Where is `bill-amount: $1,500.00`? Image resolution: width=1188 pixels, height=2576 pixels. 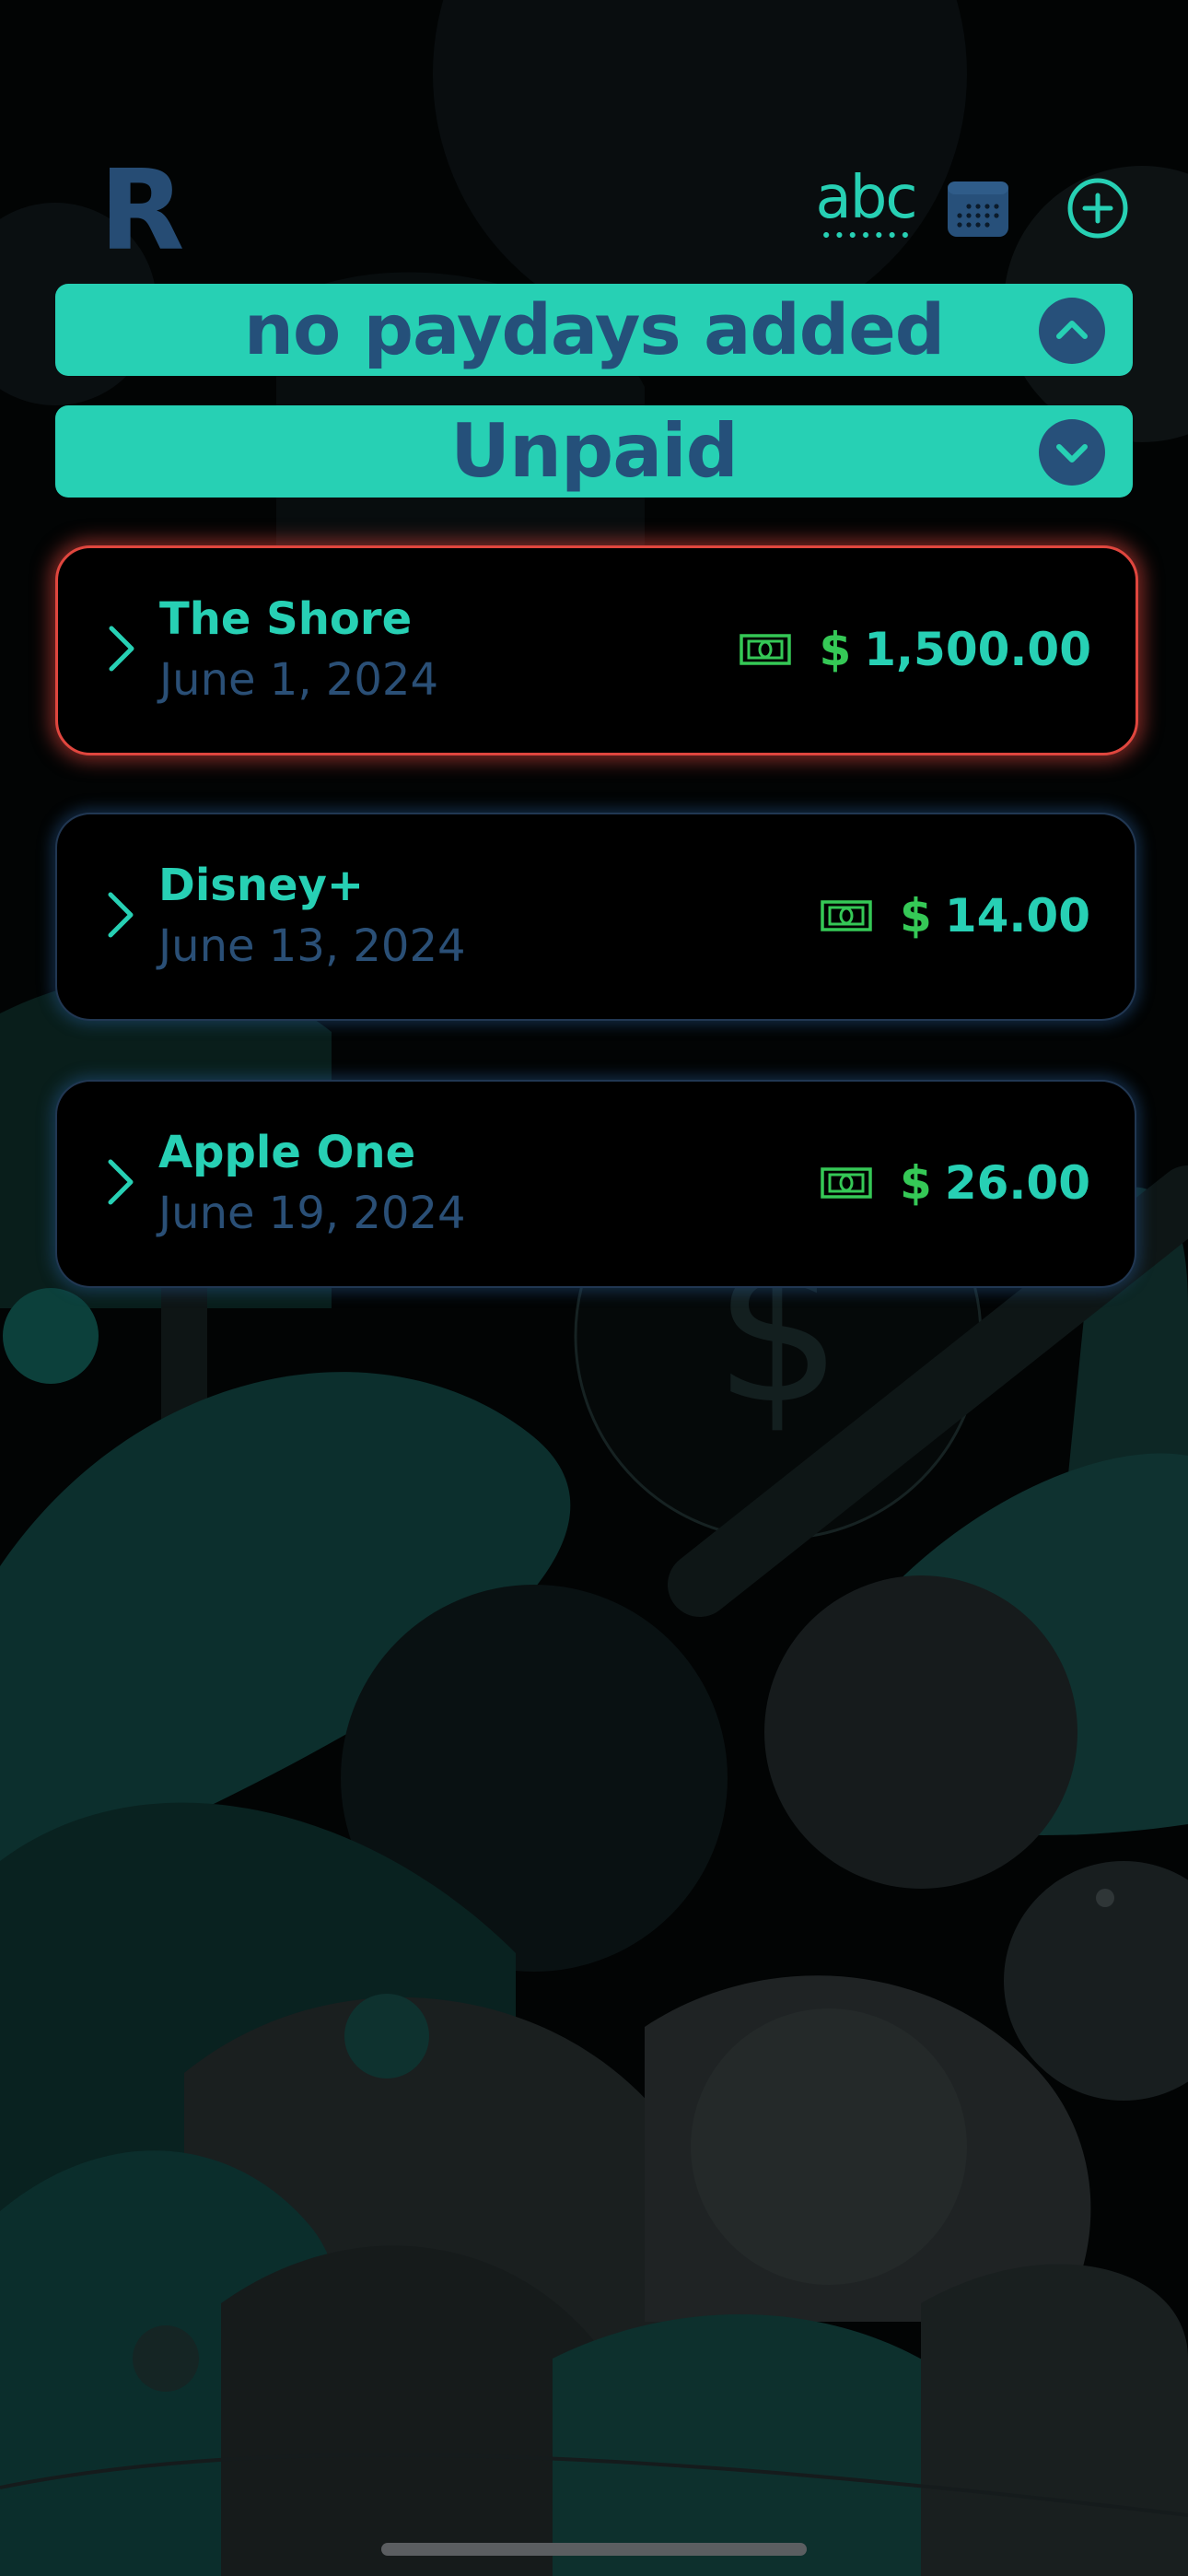 bill-amount: $1,500.00 is located at coordinates (955, 649).